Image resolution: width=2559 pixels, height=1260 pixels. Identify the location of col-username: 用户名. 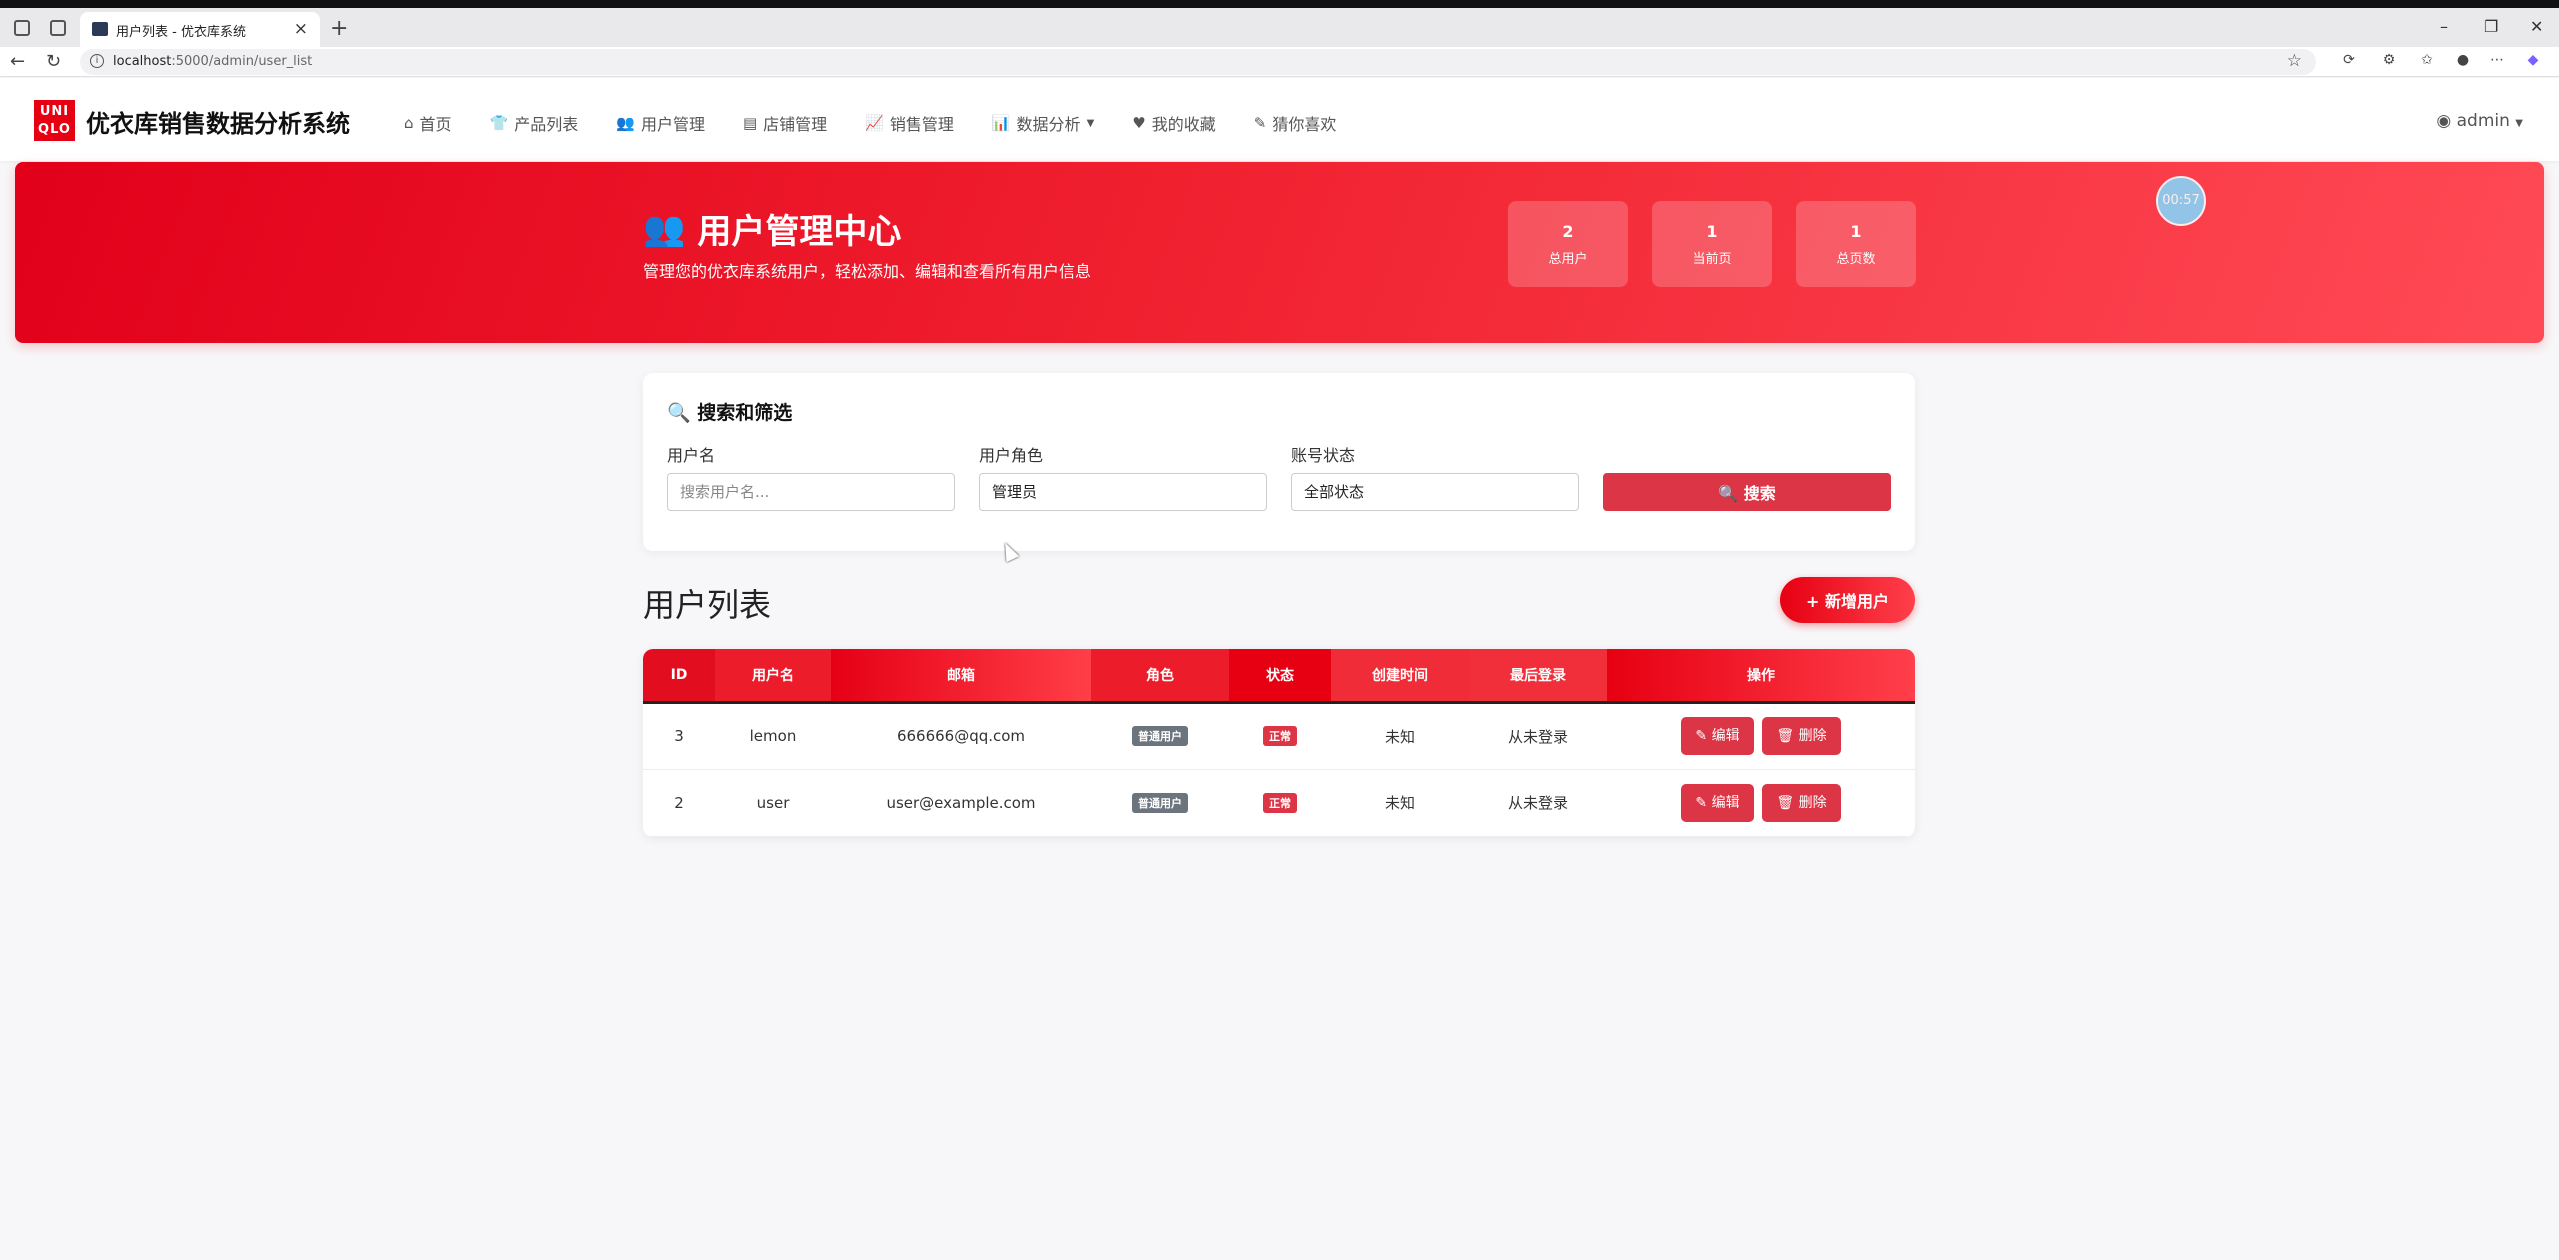
(773, 676).